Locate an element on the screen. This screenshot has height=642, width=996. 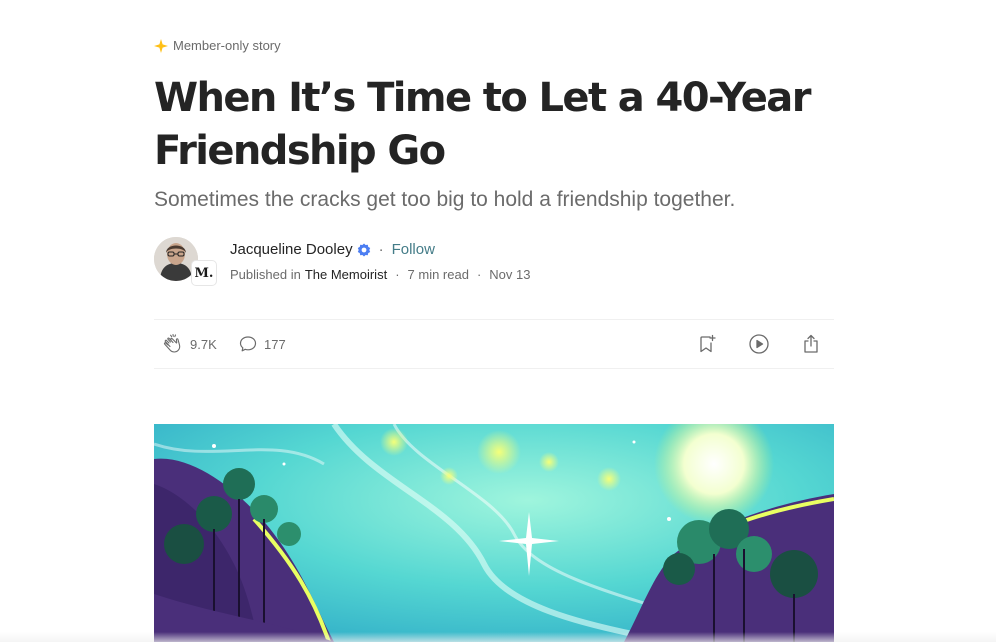
share-icon is located at coordinates (811, 344).